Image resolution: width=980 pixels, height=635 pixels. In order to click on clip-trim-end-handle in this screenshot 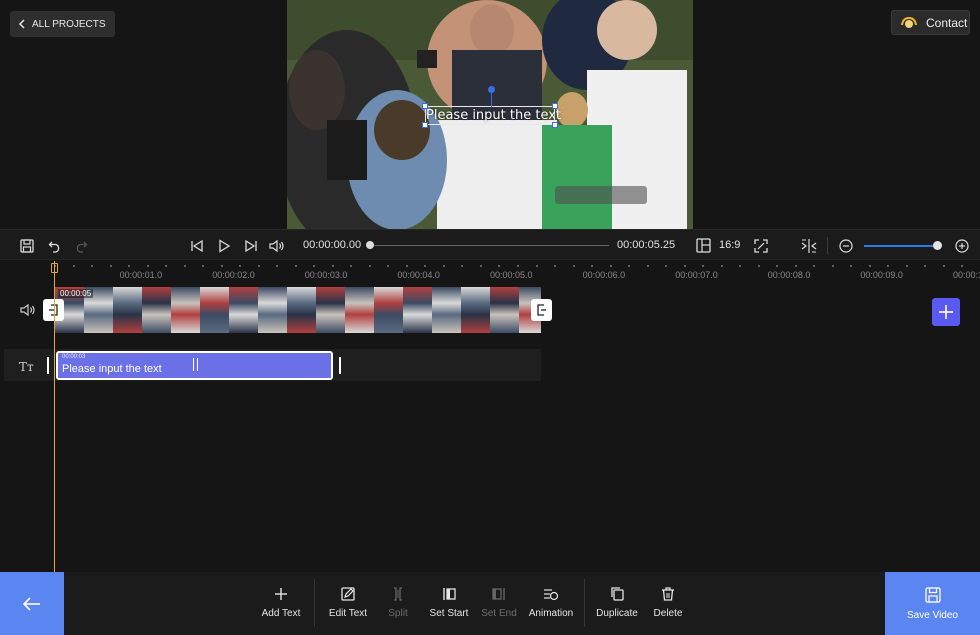, I will do `click(541, 310)`.